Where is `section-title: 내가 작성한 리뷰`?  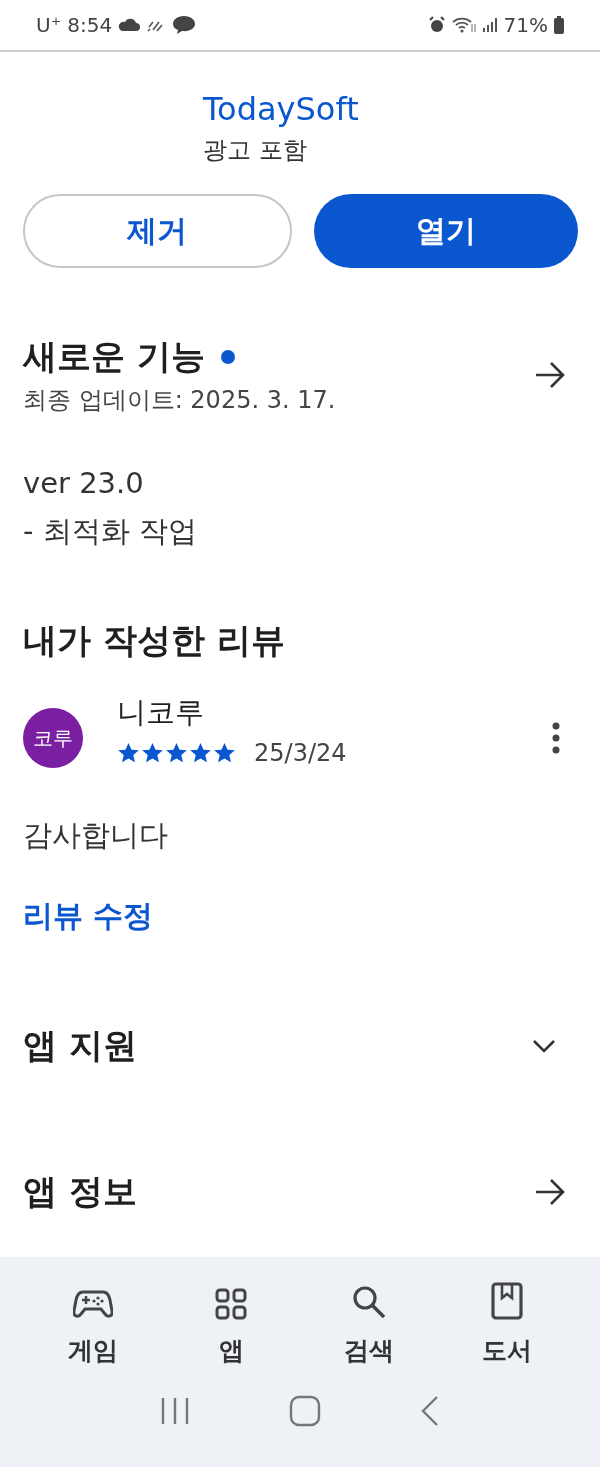 section-title: 내가 작성한 리뷰 is located at coordinates (154, 640).